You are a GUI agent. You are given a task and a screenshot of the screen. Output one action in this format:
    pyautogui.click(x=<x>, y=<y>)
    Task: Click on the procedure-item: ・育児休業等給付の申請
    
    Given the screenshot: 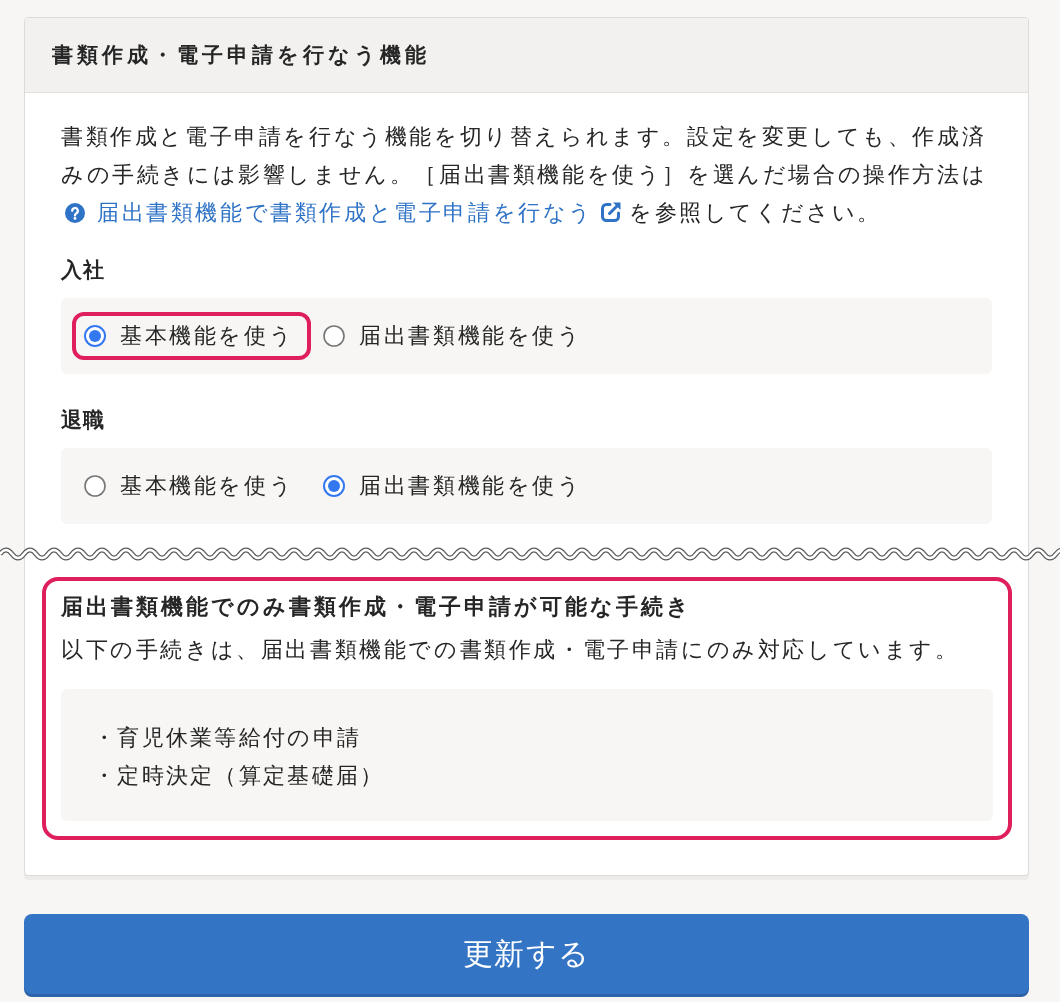 What is the action you would take?
    pyautogui.click(x=228, y=738)
    